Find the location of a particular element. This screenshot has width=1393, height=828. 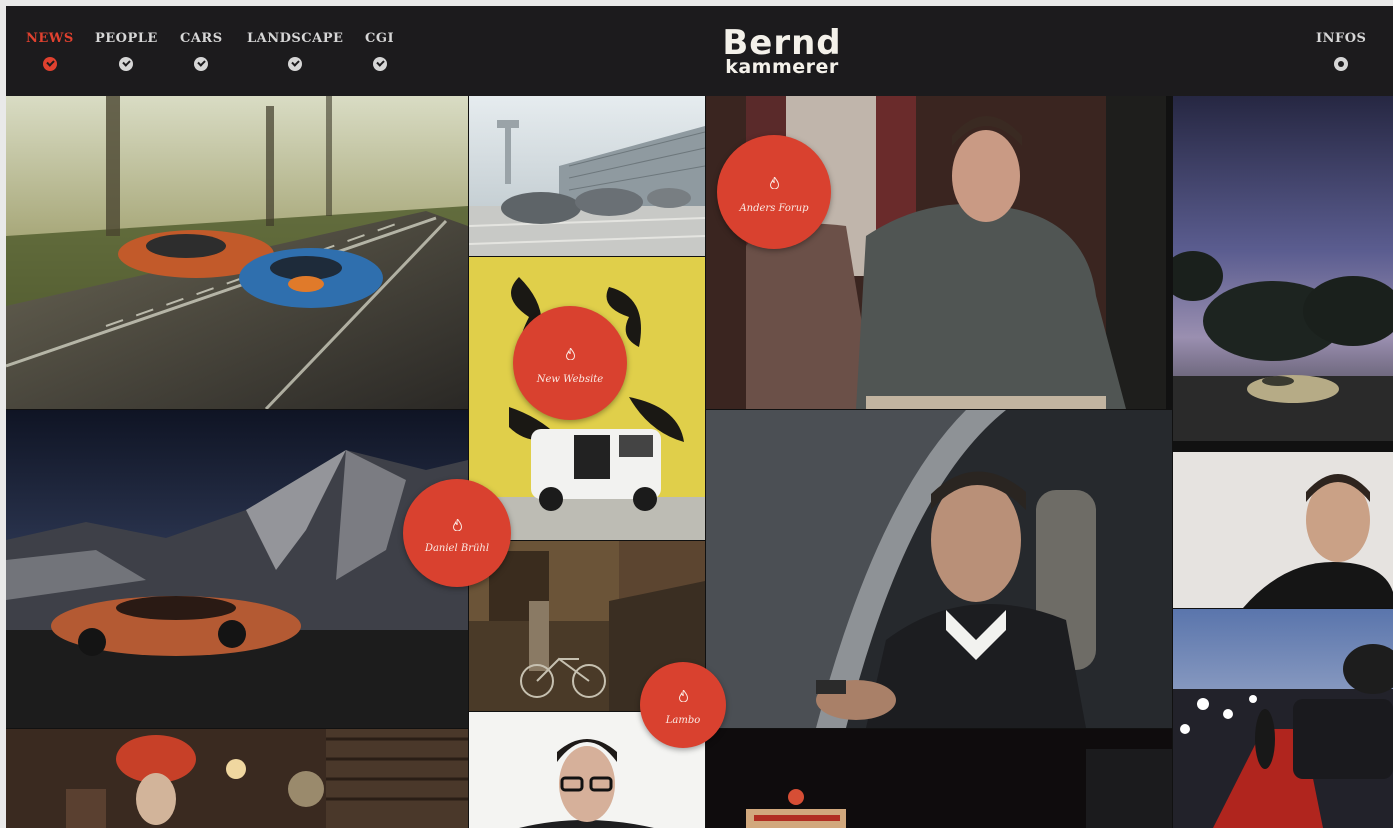

nav-label-cars: CARS is located at coordinates (201, 38).